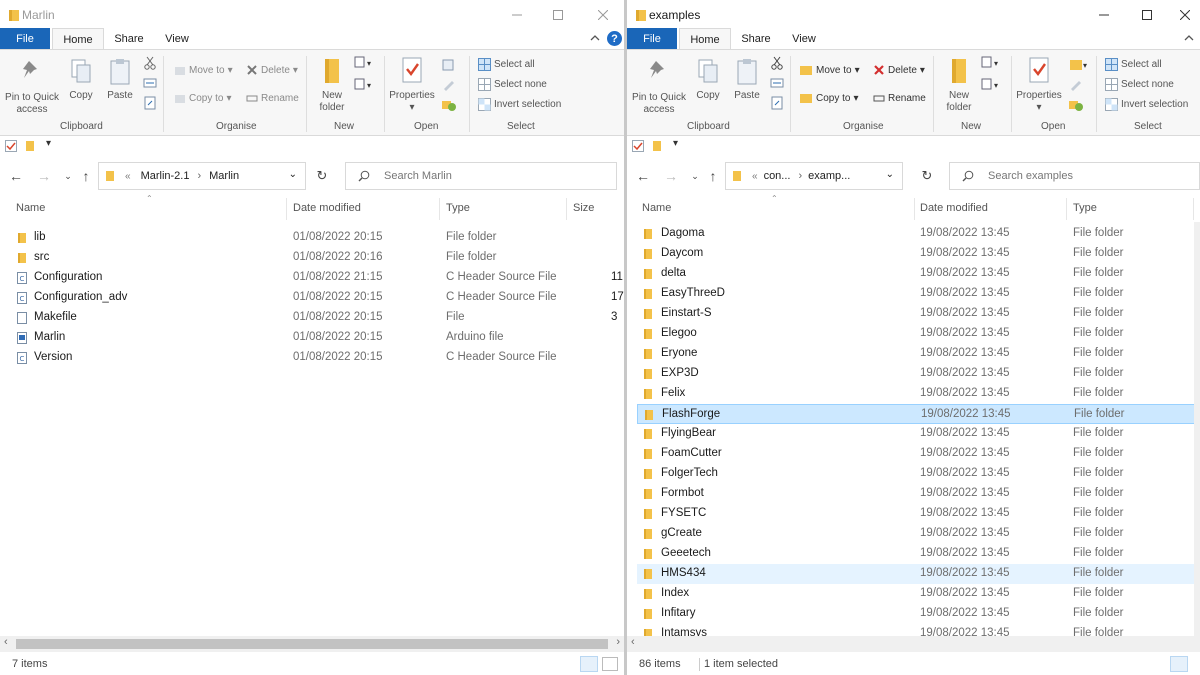 This screenshot has height=675, width=1200. Describe the element at coordinates (917, 394) in the screenshot. I see `file-row: Felix 19/08/2022 13:45 File folder` at that location.